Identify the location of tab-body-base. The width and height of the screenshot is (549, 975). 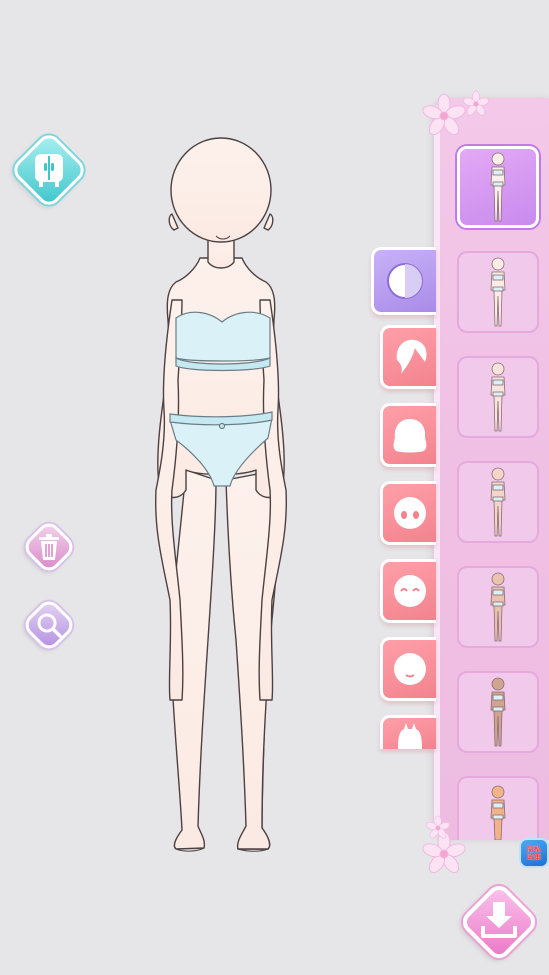
(403, 281).